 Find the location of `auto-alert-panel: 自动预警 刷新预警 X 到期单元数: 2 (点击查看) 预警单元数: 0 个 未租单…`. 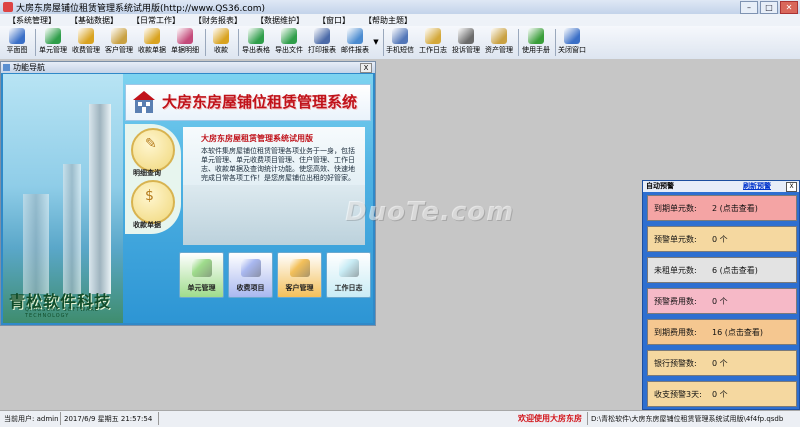

auto-alert-panel: 自动预警 刷新预警 X 到期单元数: 2 (点击查看) 预警单元数: 0 个 未租单… is located at coordinates (721, 295).